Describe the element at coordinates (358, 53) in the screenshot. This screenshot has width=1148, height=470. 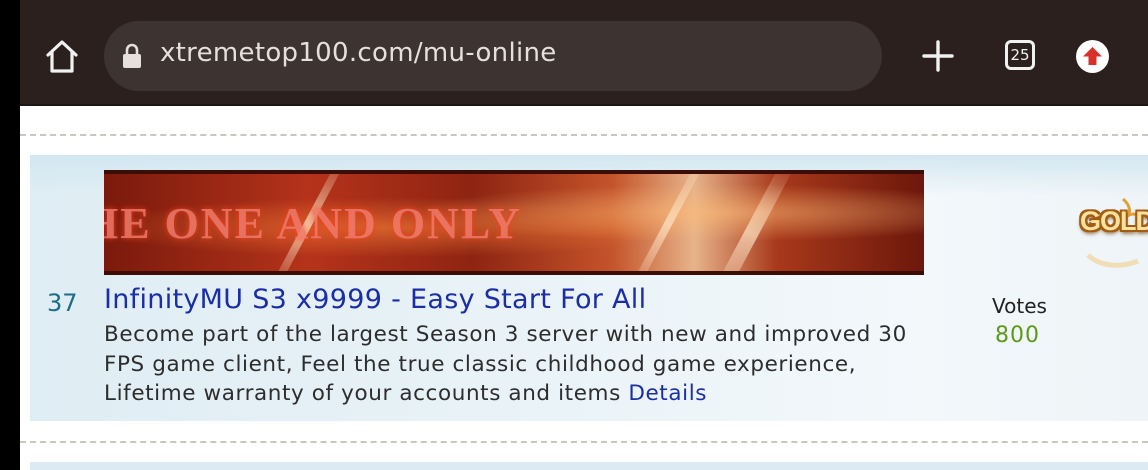
I see `url-text: xtremetop100.com/mu-online` at that location.